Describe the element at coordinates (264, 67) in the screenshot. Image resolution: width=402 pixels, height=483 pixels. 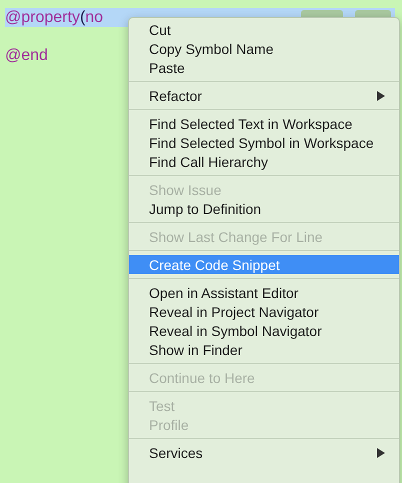
I see `menu-item: Paste` at that location.